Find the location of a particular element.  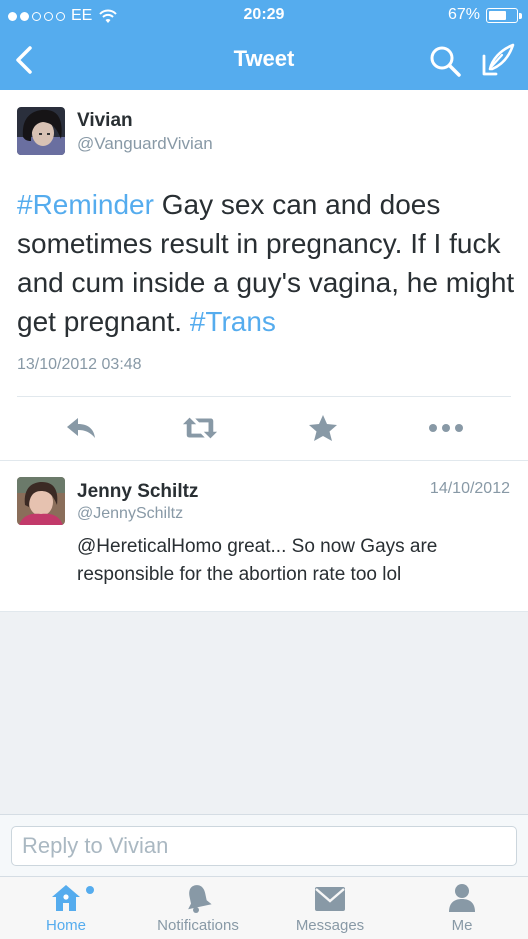

reply-date: 14/10/2012 is located at coordinates (469, 488).